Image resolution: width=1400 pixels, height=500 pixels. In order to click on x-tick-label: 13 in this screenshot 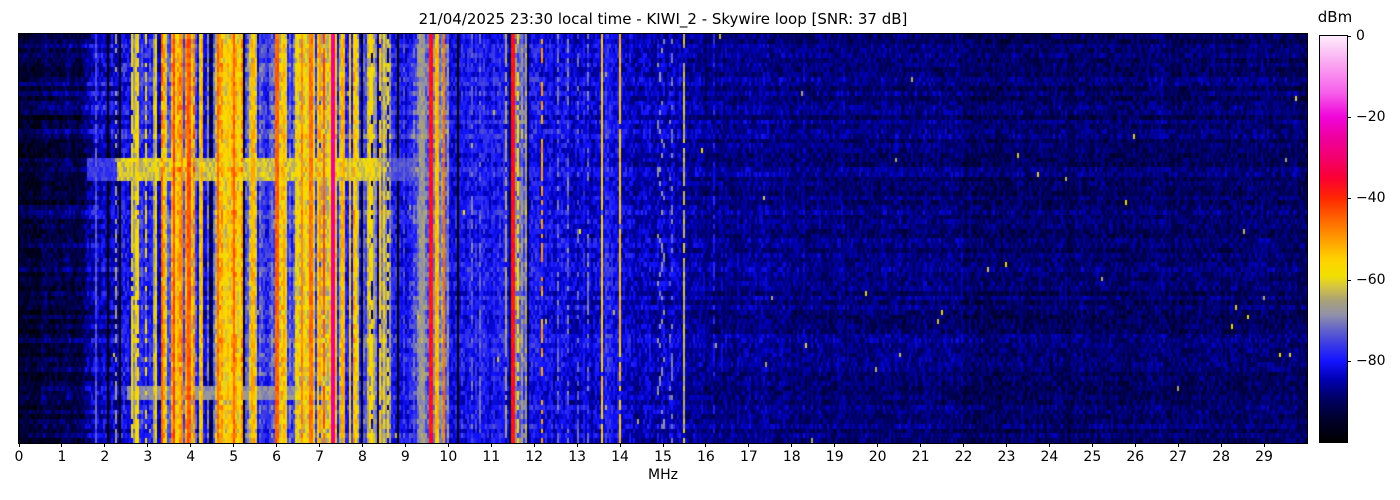, I will do `click(577, 457)`.